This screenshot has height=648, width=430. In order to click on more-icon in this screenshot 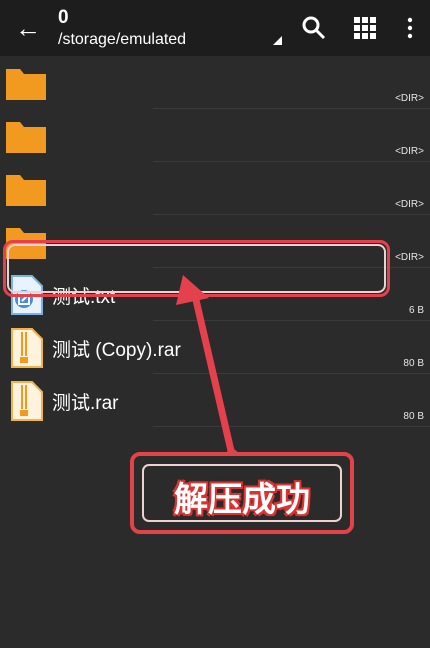, I will do `click(410, 28)`.